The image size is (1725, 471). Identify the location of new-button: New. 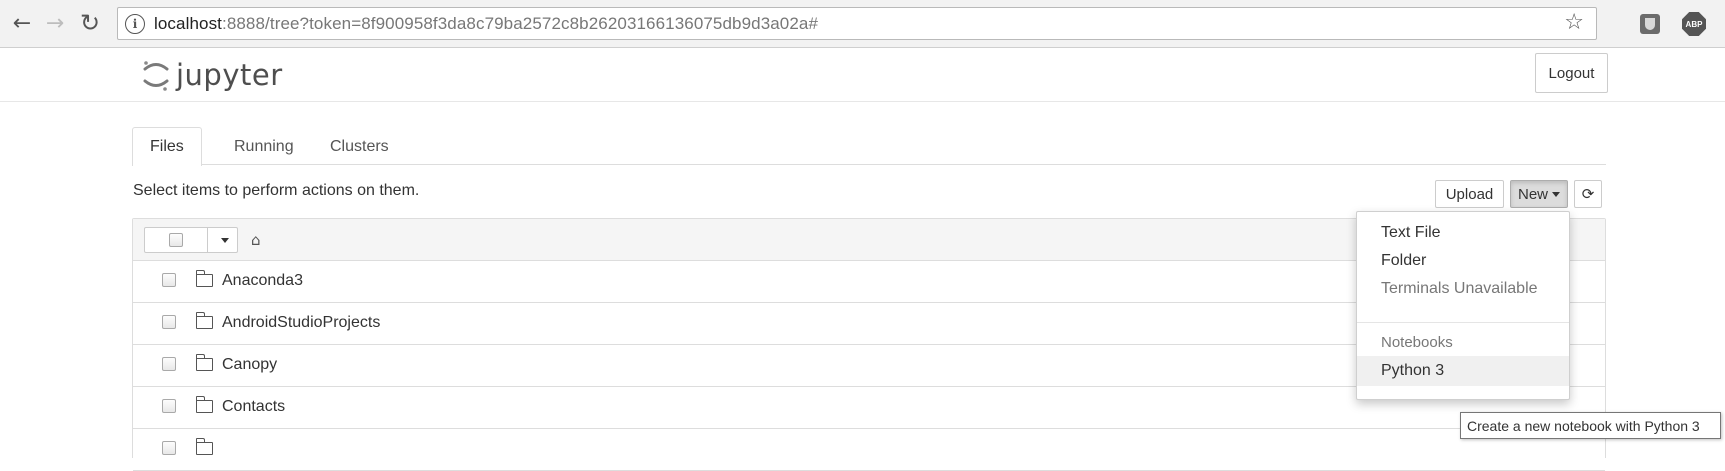
(1539, 194).